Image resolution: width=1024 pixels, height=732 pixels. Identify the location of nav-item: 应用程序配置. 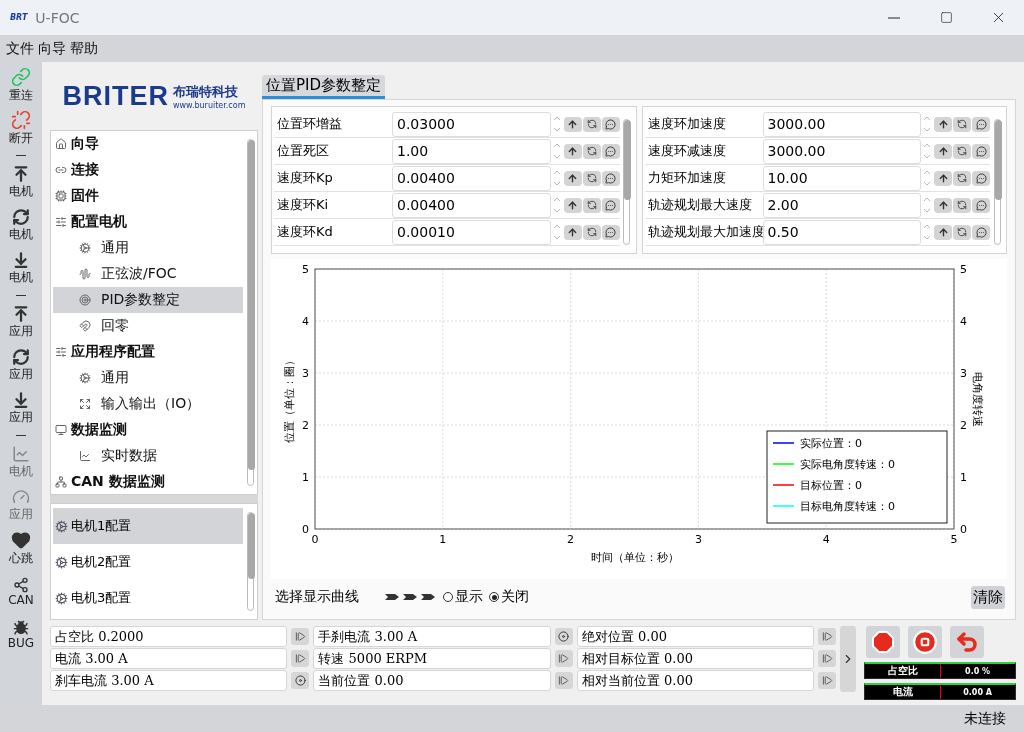
(148, 352).